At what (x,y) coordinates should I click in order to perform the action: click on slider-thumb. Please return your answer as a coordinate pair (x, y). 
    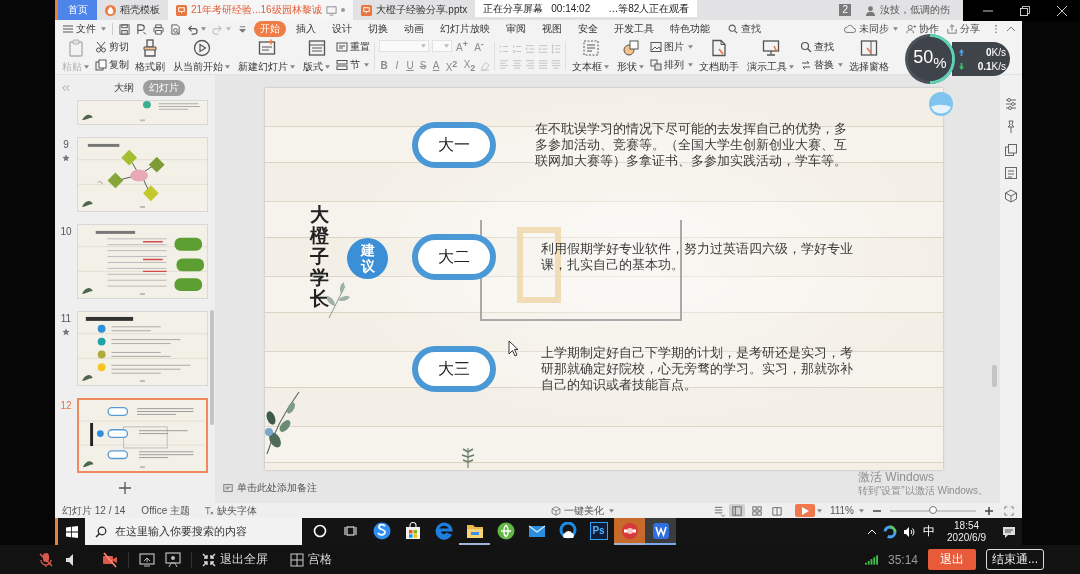
    Looking at the image, I should click on (933, 509).